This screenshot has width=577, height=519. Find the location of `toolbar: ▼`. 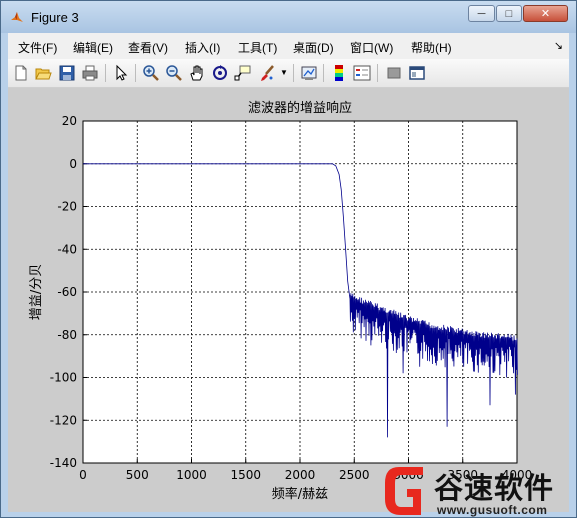

toolbar: ▼ is located at coordinates (288, 73).